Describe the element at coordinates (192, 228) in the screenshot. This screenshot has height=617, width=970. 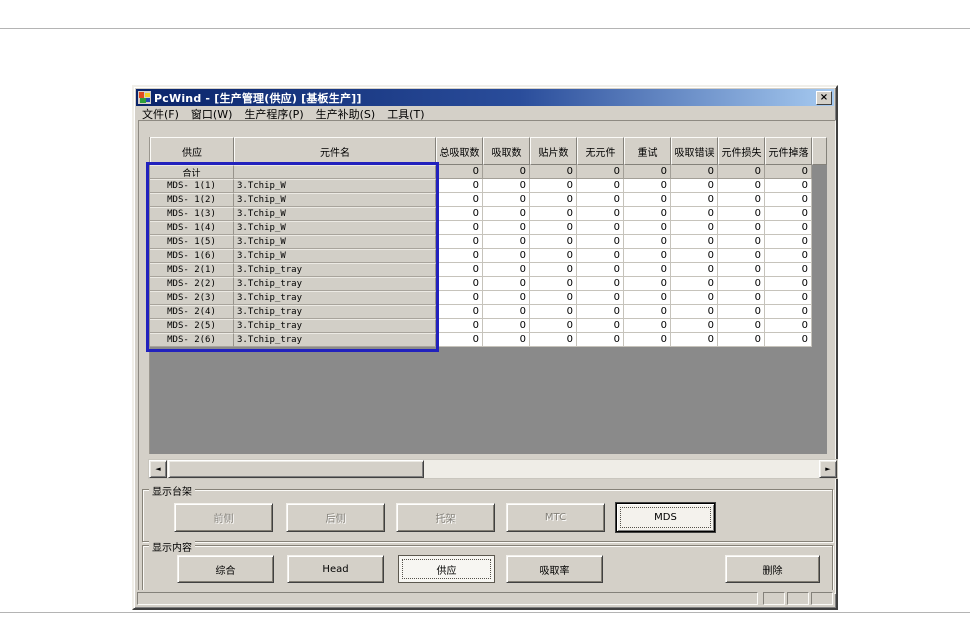
I see `supply-cell: MDS- 1(4)` at that location.